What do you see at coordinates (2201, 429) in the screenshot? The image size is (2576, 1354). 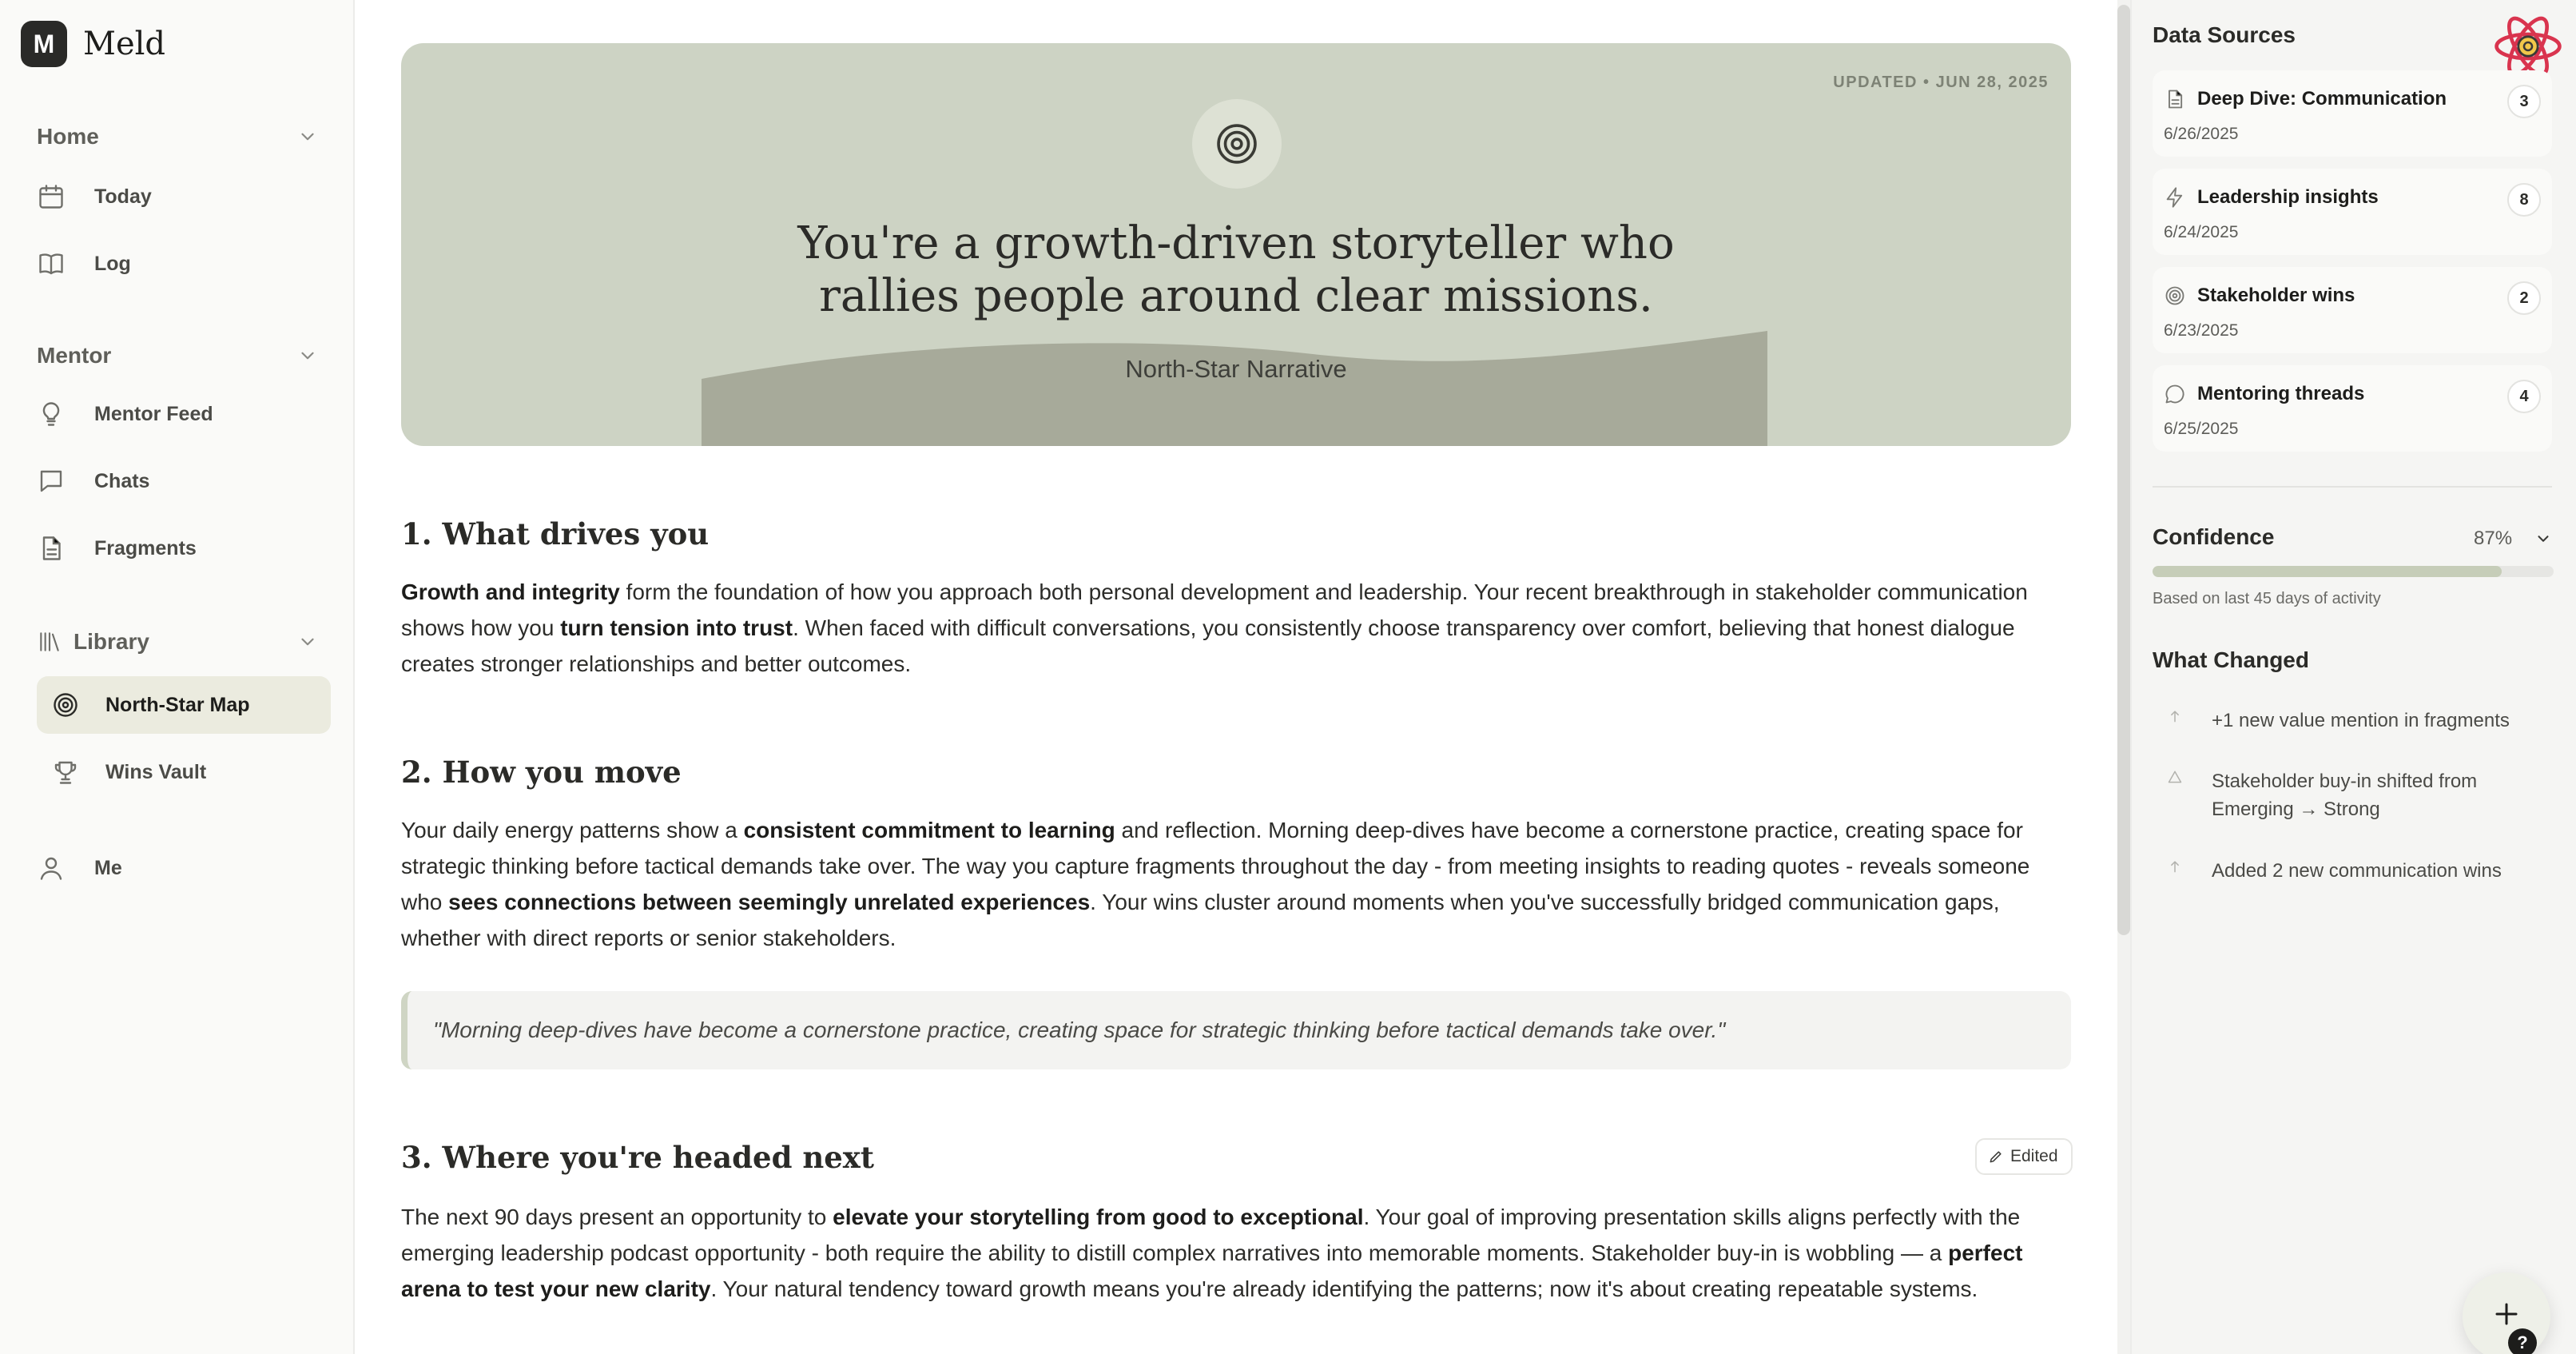 I see `data-source-date: 6/25/2025` at bounding box center [2201, 429].